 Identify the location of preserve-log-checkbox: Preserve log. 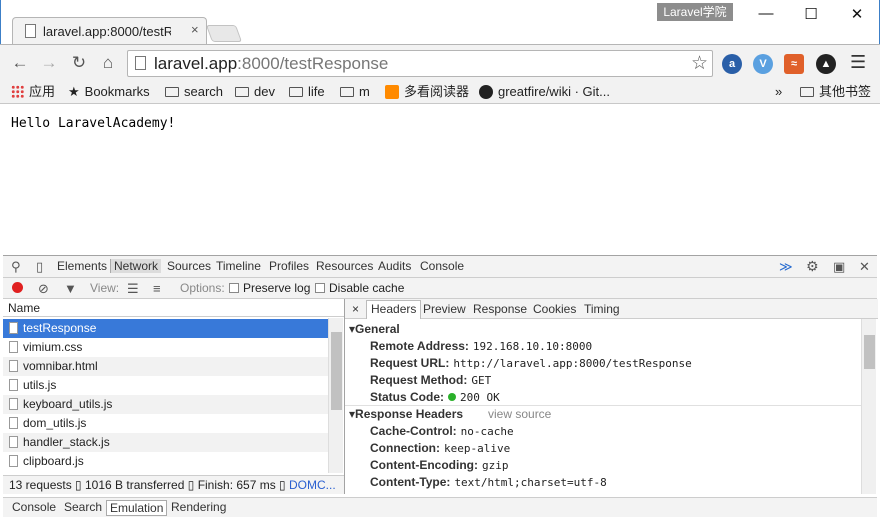
(269, 288).